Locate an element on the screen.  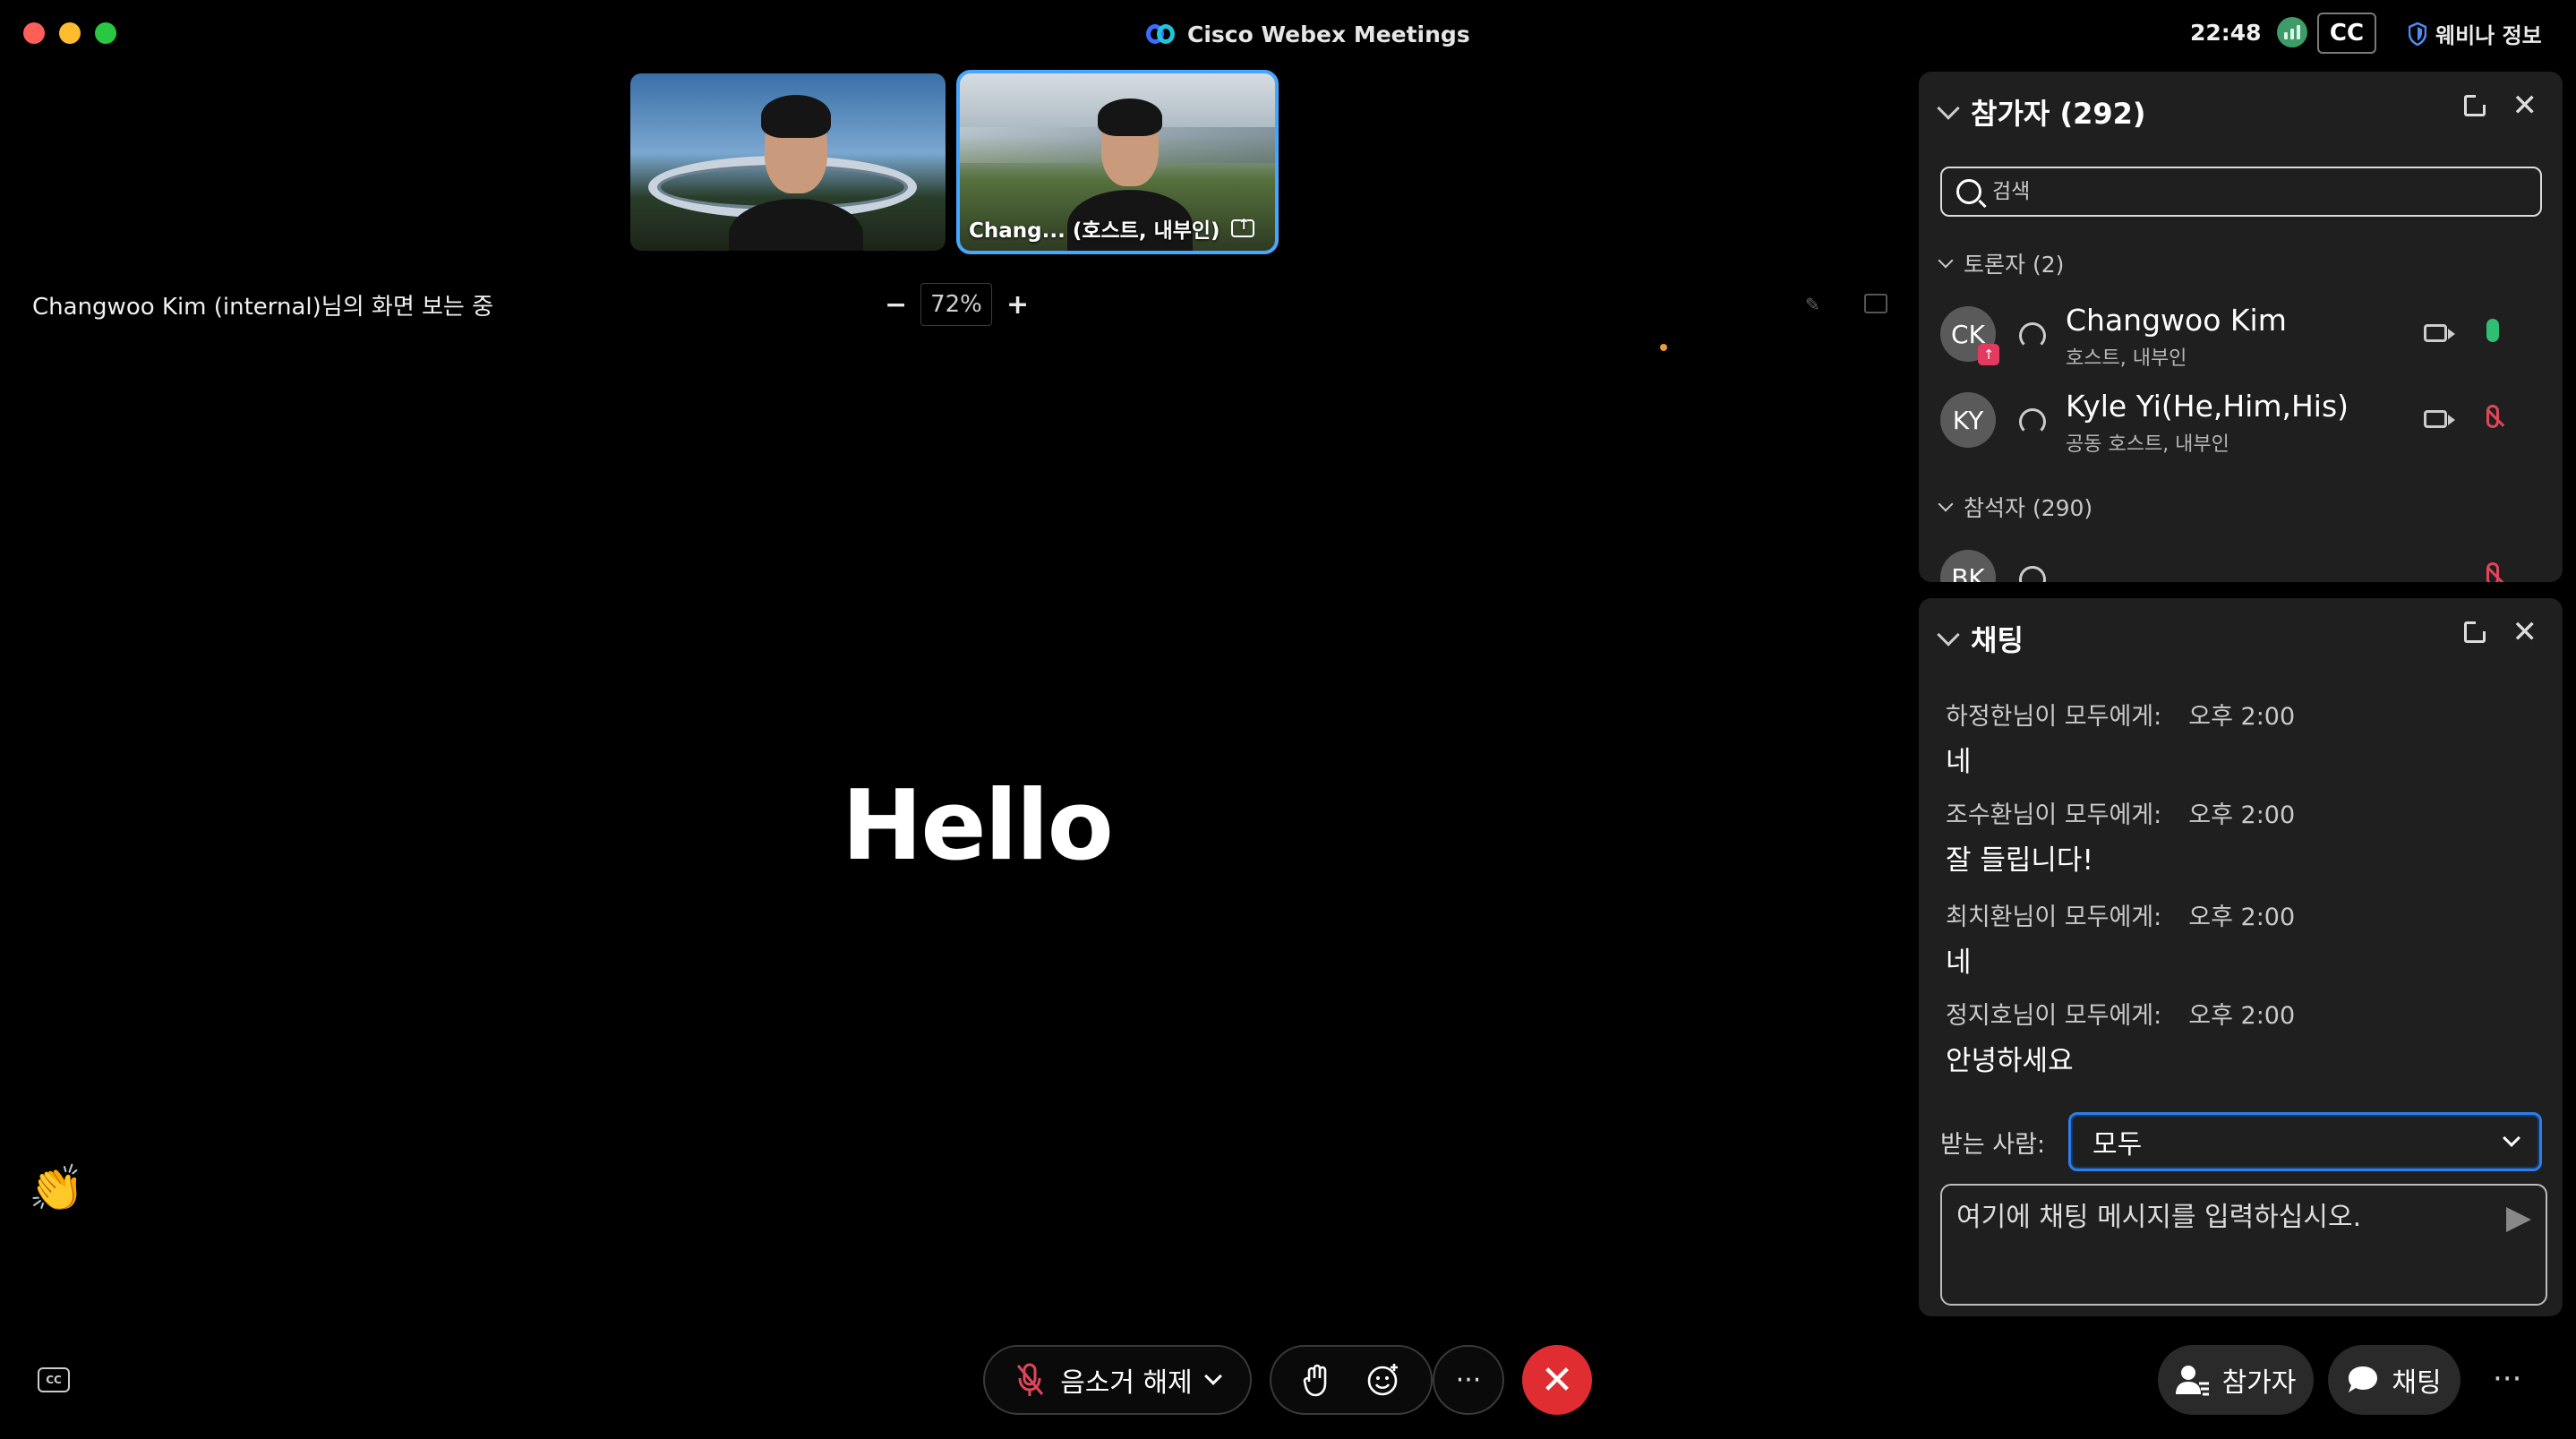
panelists-group-header: 토론자 (2) is located at coordinates (2001, 263).